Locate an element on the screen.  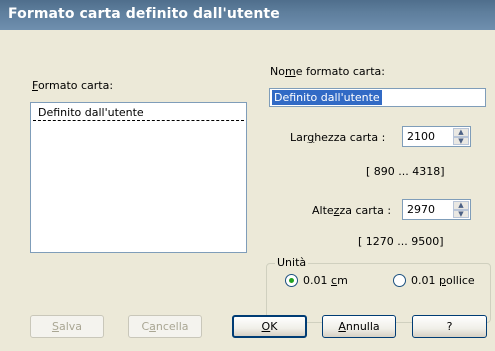
width-spinner: 2100 ▲ ▼ is located at coordinates (436, 136).